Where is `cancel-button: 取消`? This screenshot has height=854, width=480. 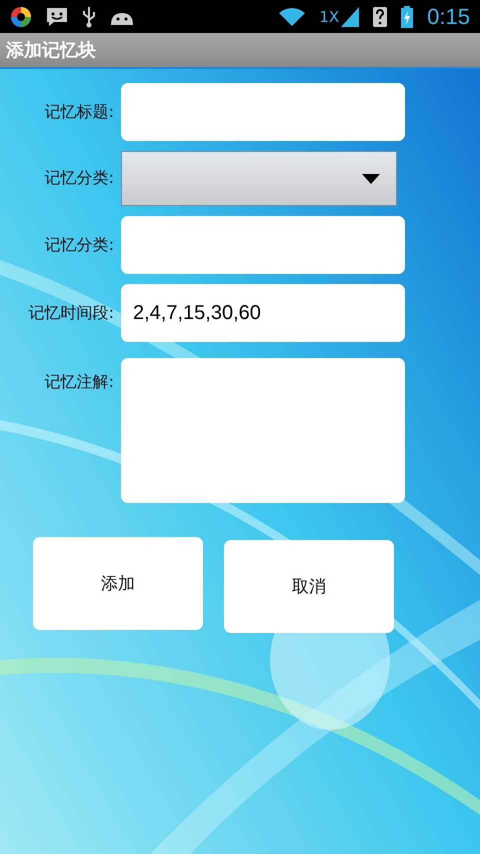
cancel-button: 取消 is located at coordinates (309, 586).